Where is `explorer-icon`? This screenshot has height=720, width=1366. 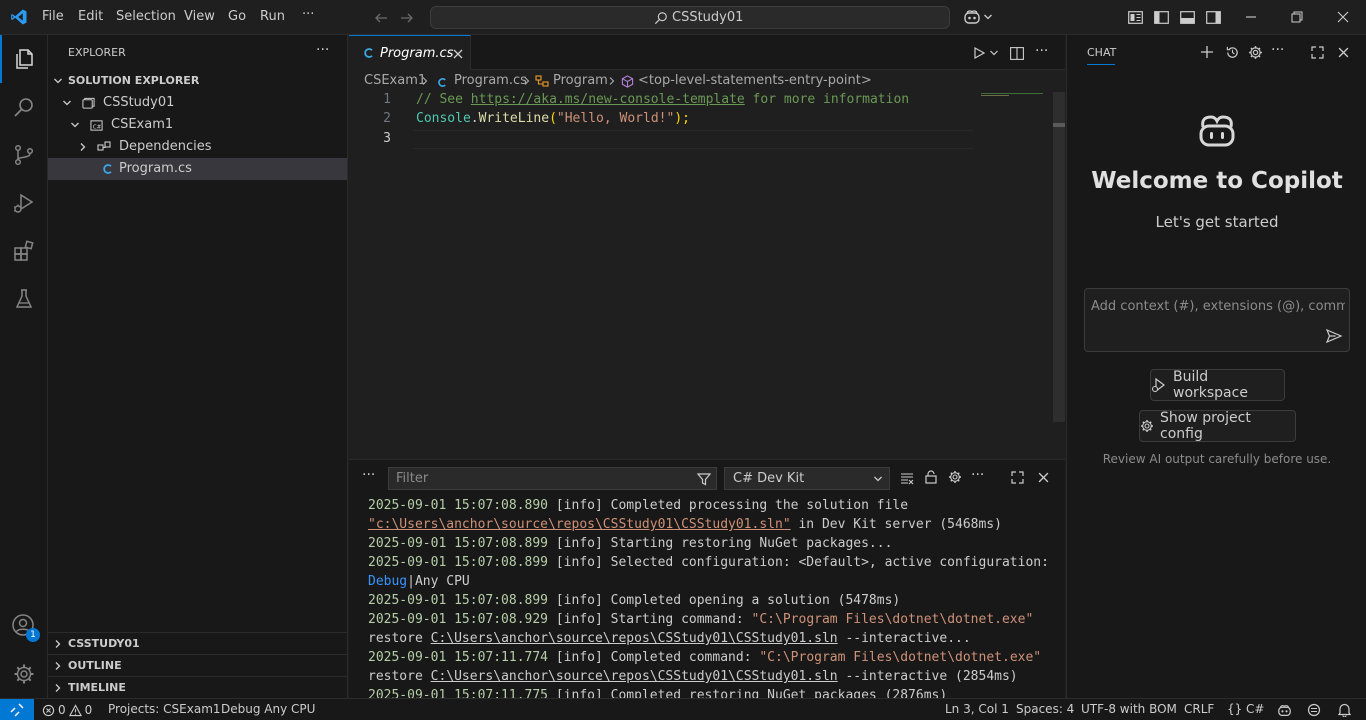 explorer-icon is located at coordinates (24, 59).